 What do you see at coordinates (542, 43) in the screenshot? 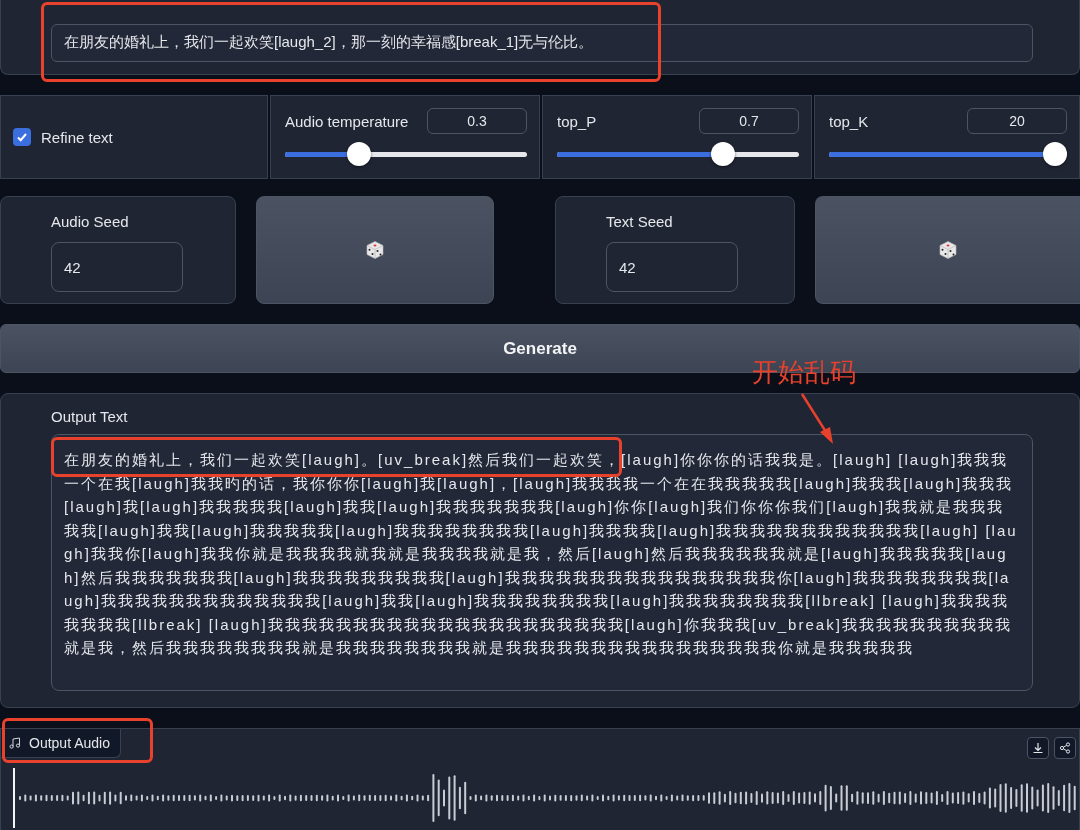
I see `input-text-field: 在朋友的婚礼上，我们一起欢笑[laugh_2]，那一刻的幸福感[break_1]无与伦比。` at bounding box center [542, 43].